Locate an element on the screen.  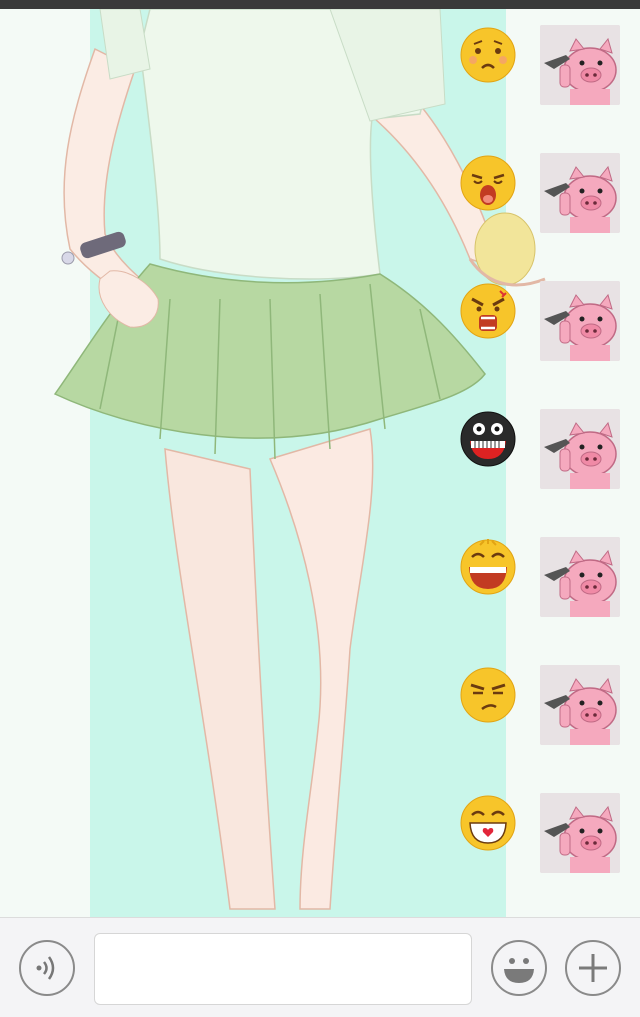
smiley-icon is located at coordinates (519, 970).